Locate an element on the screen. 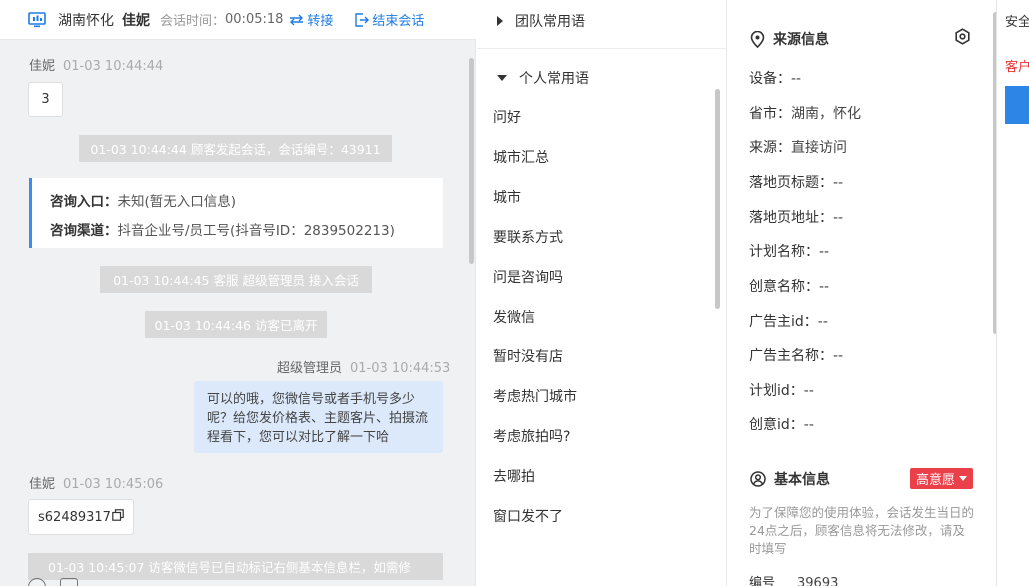  phrase-item: 窗口发不了 is located at coordinates (528, 516).